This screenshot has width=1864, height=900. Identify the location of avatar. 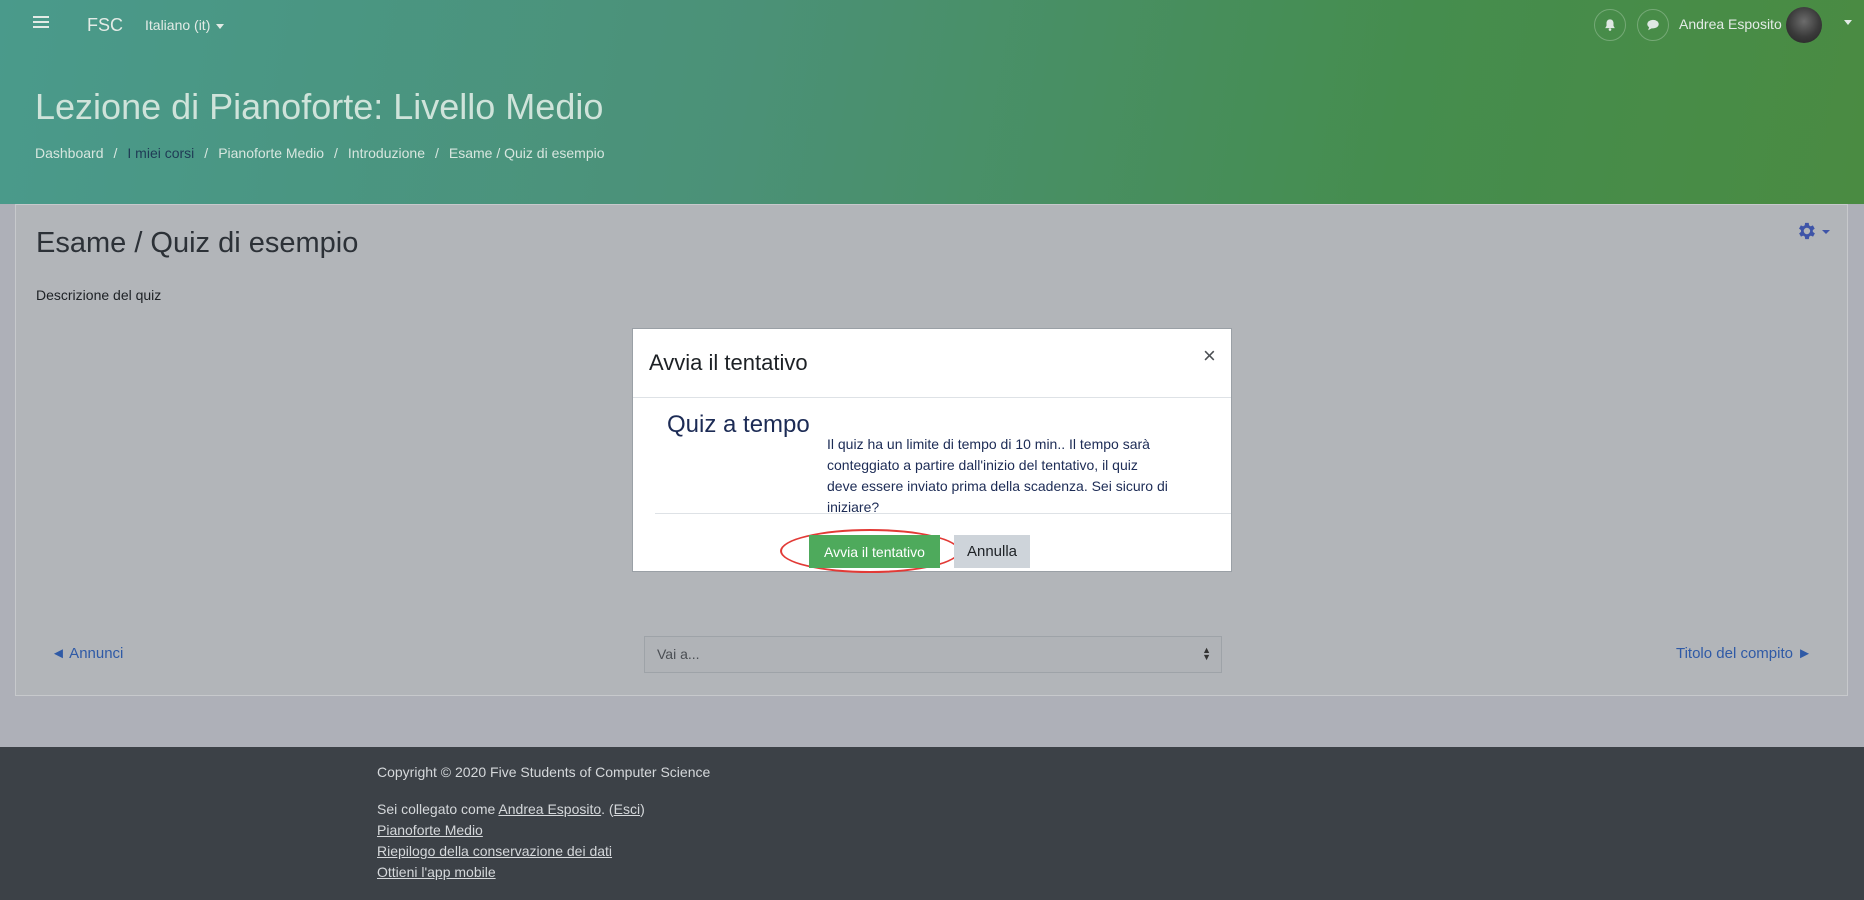
(1804, 25).